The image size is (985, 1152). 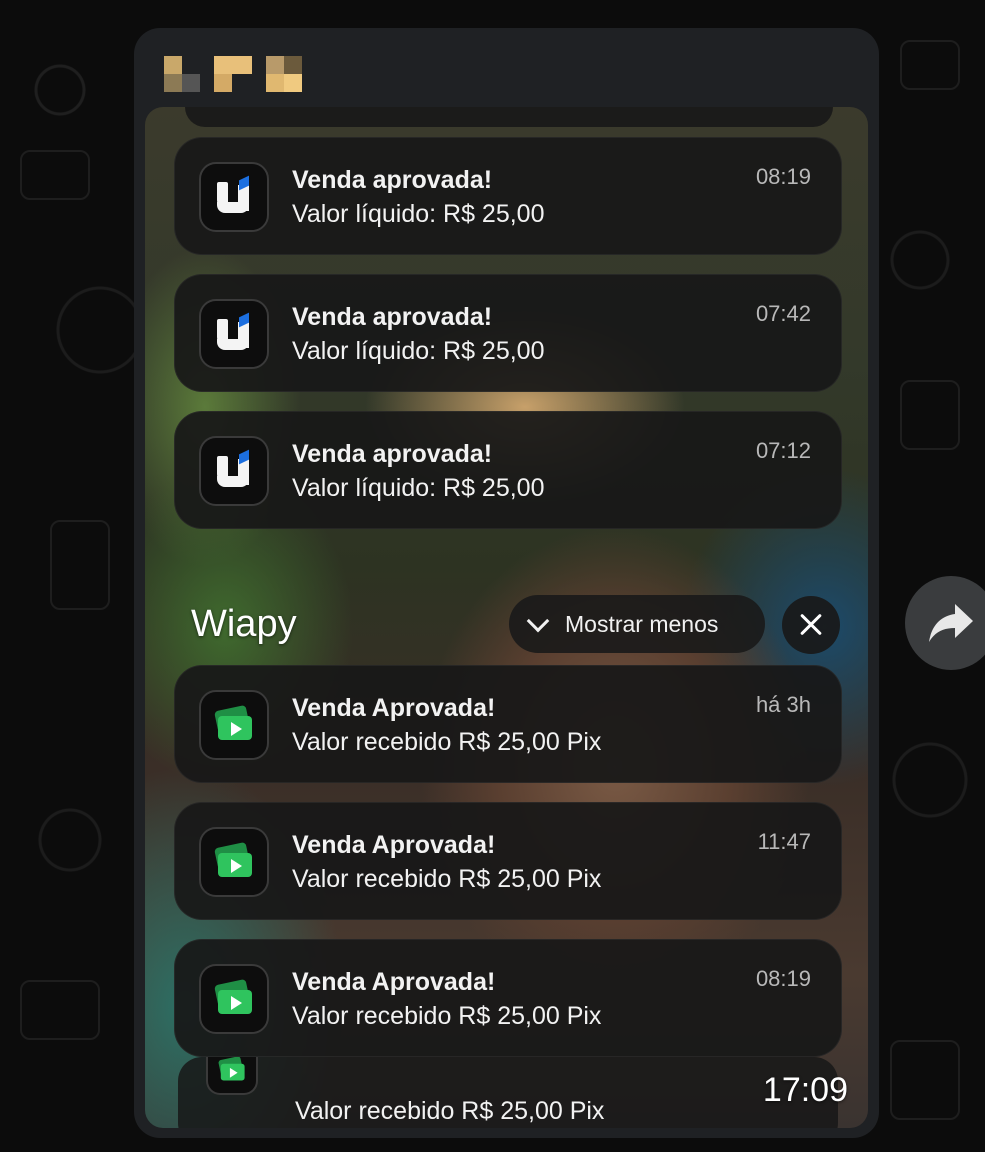 I want to click on close-icon, so click(x=811, y=625).